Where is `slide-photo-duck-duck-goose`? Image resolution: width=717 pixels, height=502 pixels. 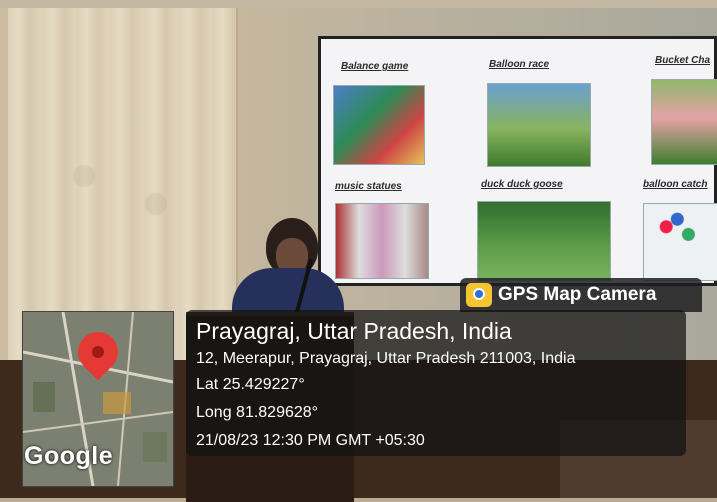 slide-photo-duck-duck-goose is located at coordinates (544, 241).